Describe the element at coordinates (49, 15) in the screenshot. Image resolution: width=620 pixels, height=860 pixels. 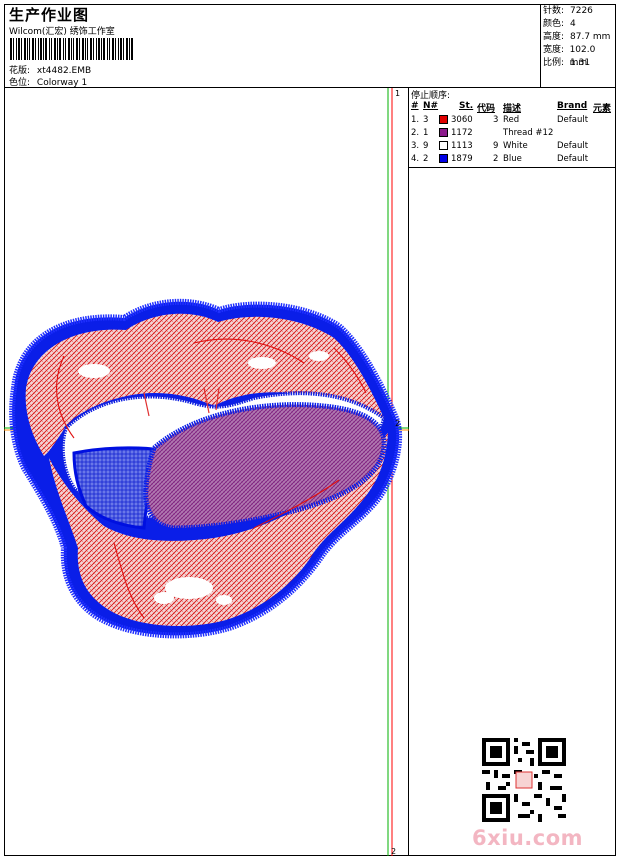
I see `page-title: 生产作业图` at that location.